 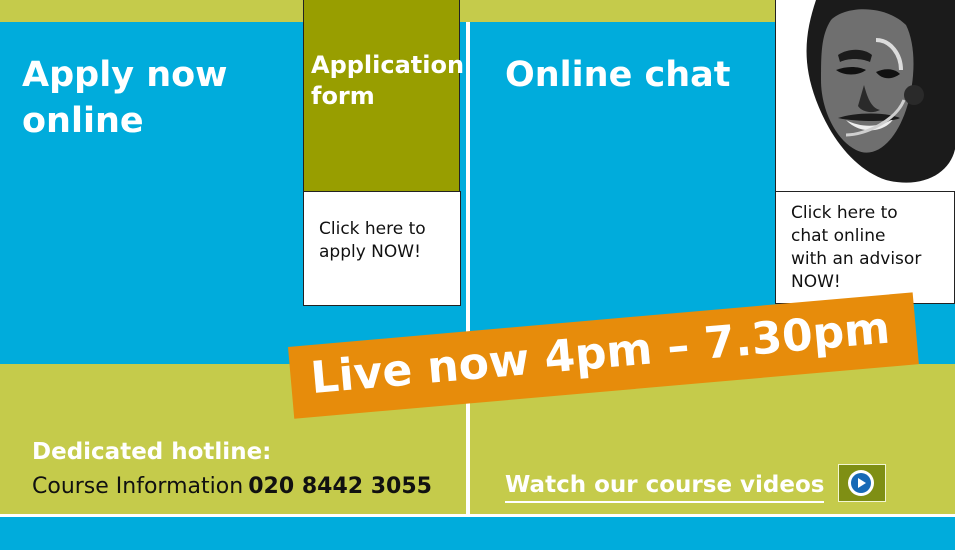 I want to click on apply-now-card: Click here to apply NOW!, so click(x=382, y=248).